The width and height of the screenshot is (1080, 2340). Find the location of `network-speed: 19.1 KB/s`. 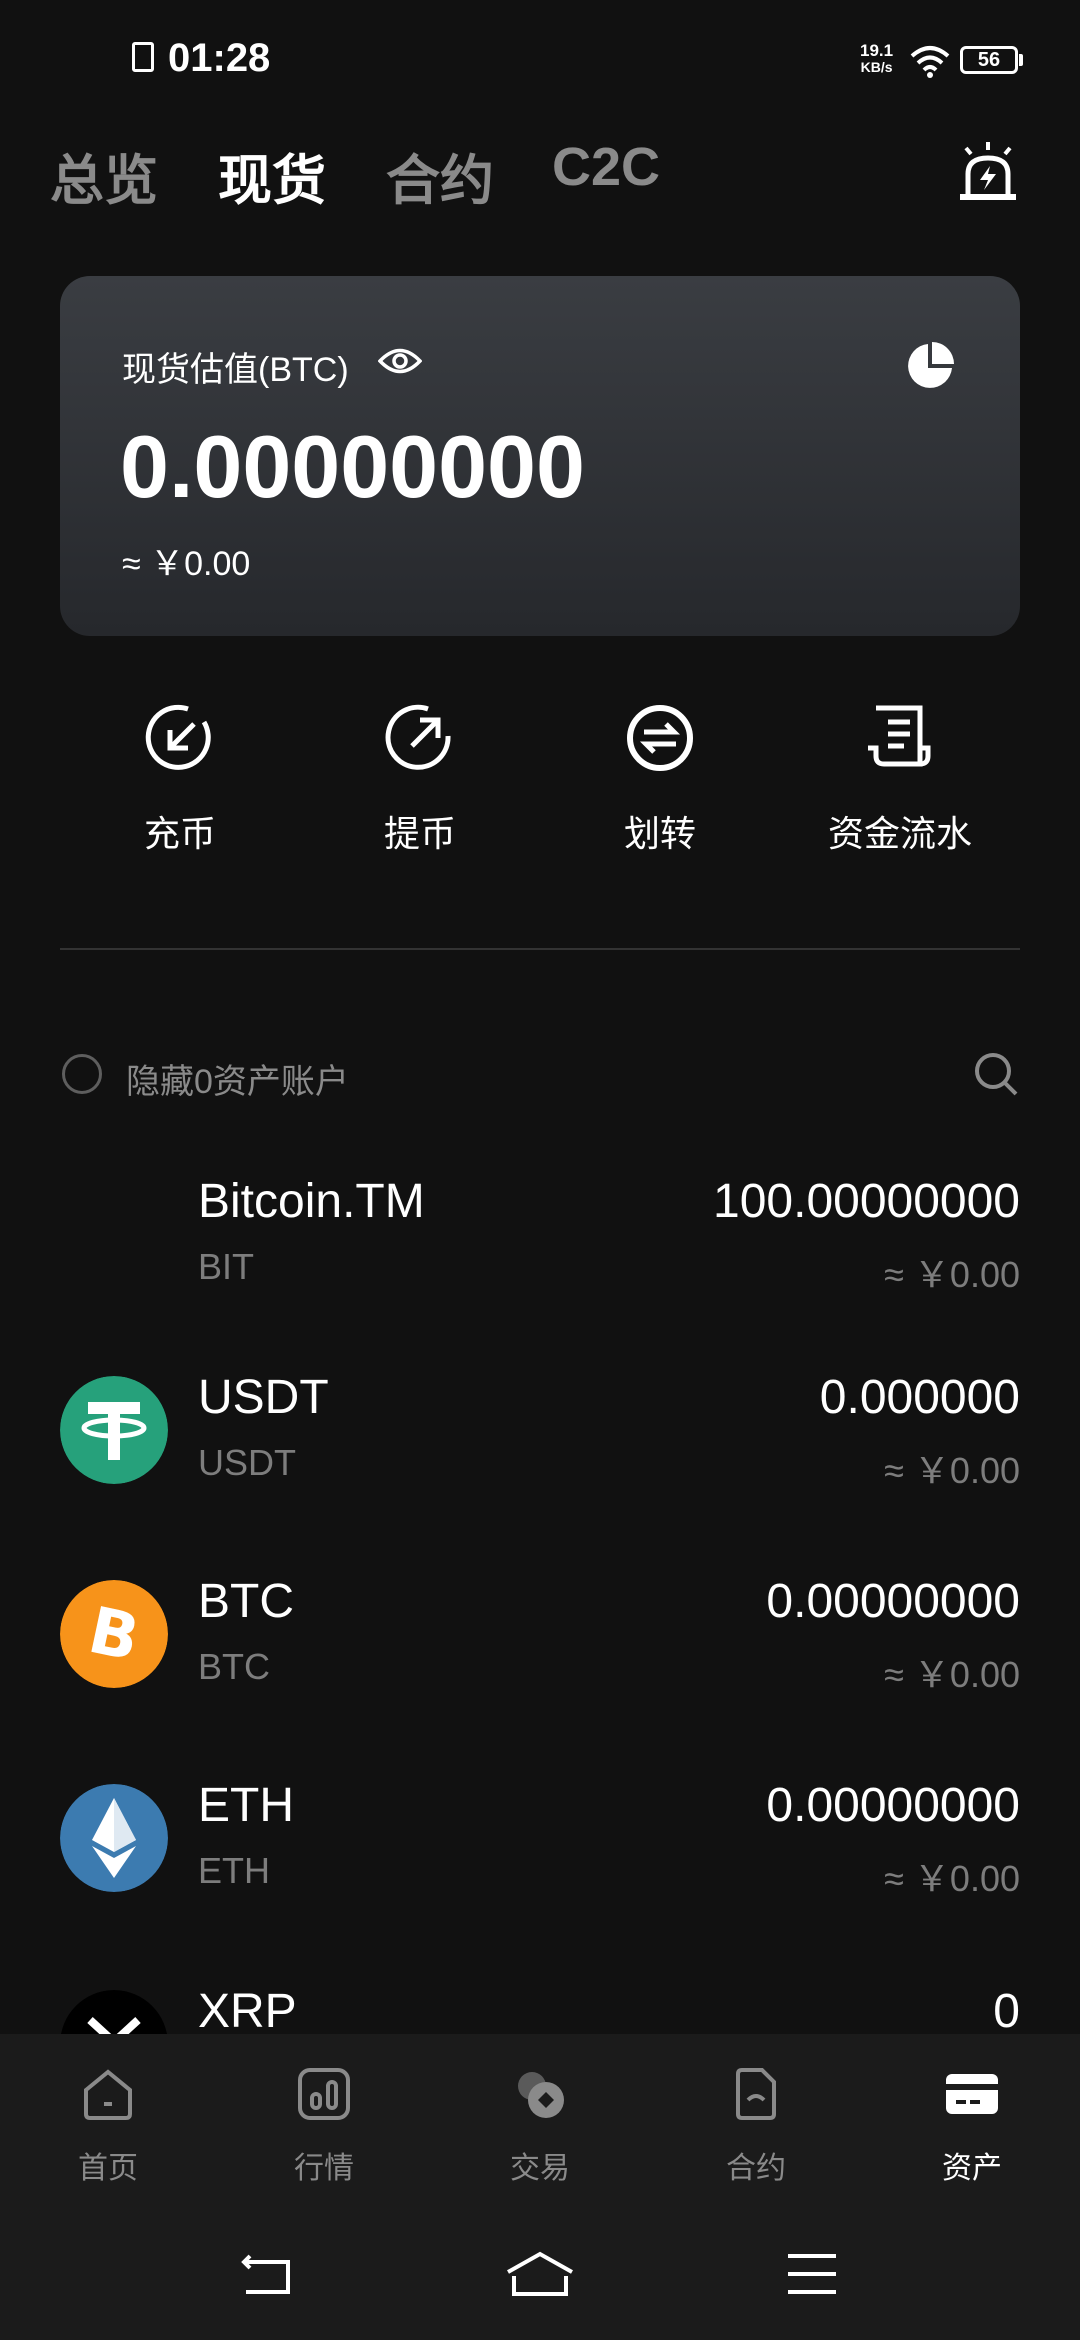

network-speed: 19.1 KB/s is located at coordinates (876, 59).